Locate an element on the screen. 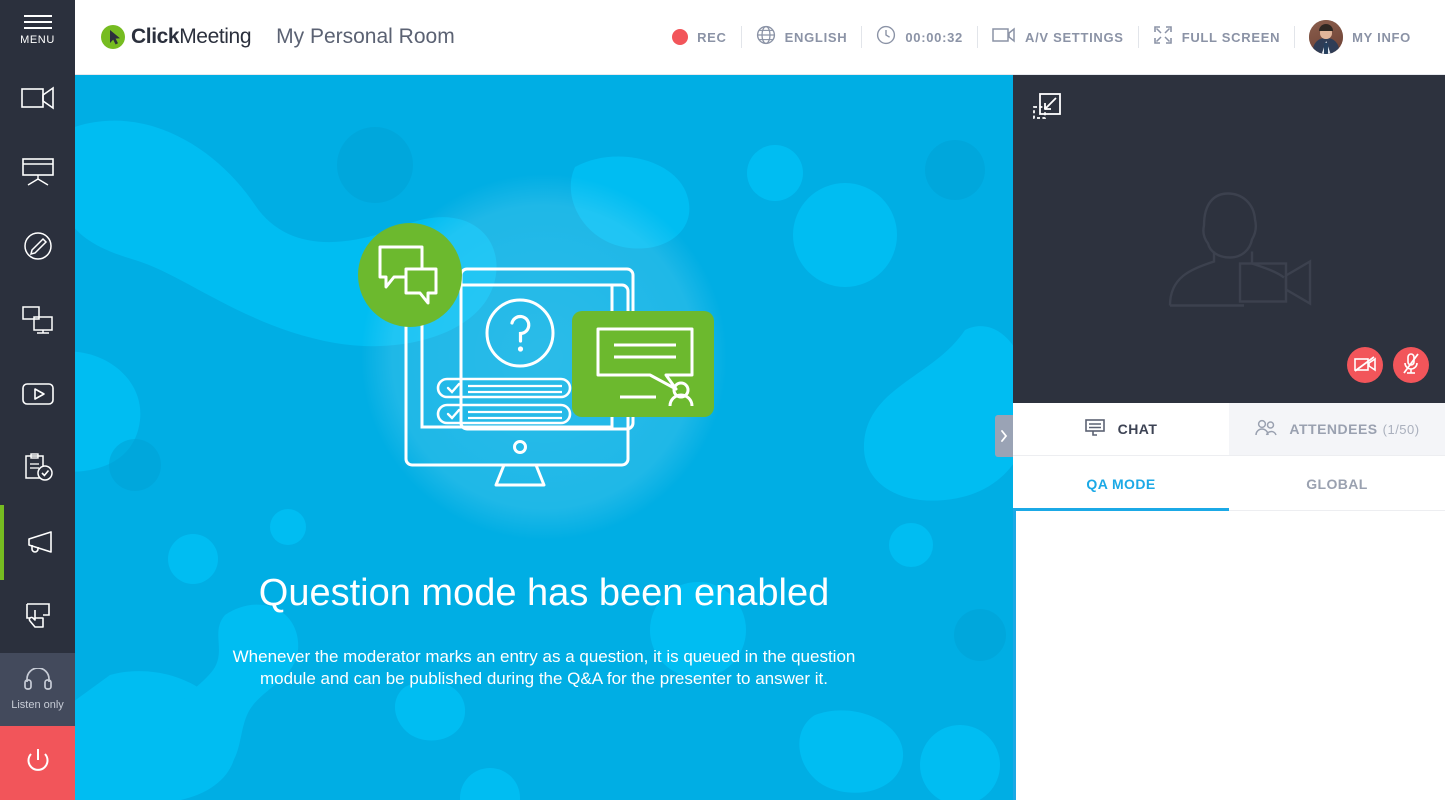  rec-label: REC is located at coordinates (712, 37).